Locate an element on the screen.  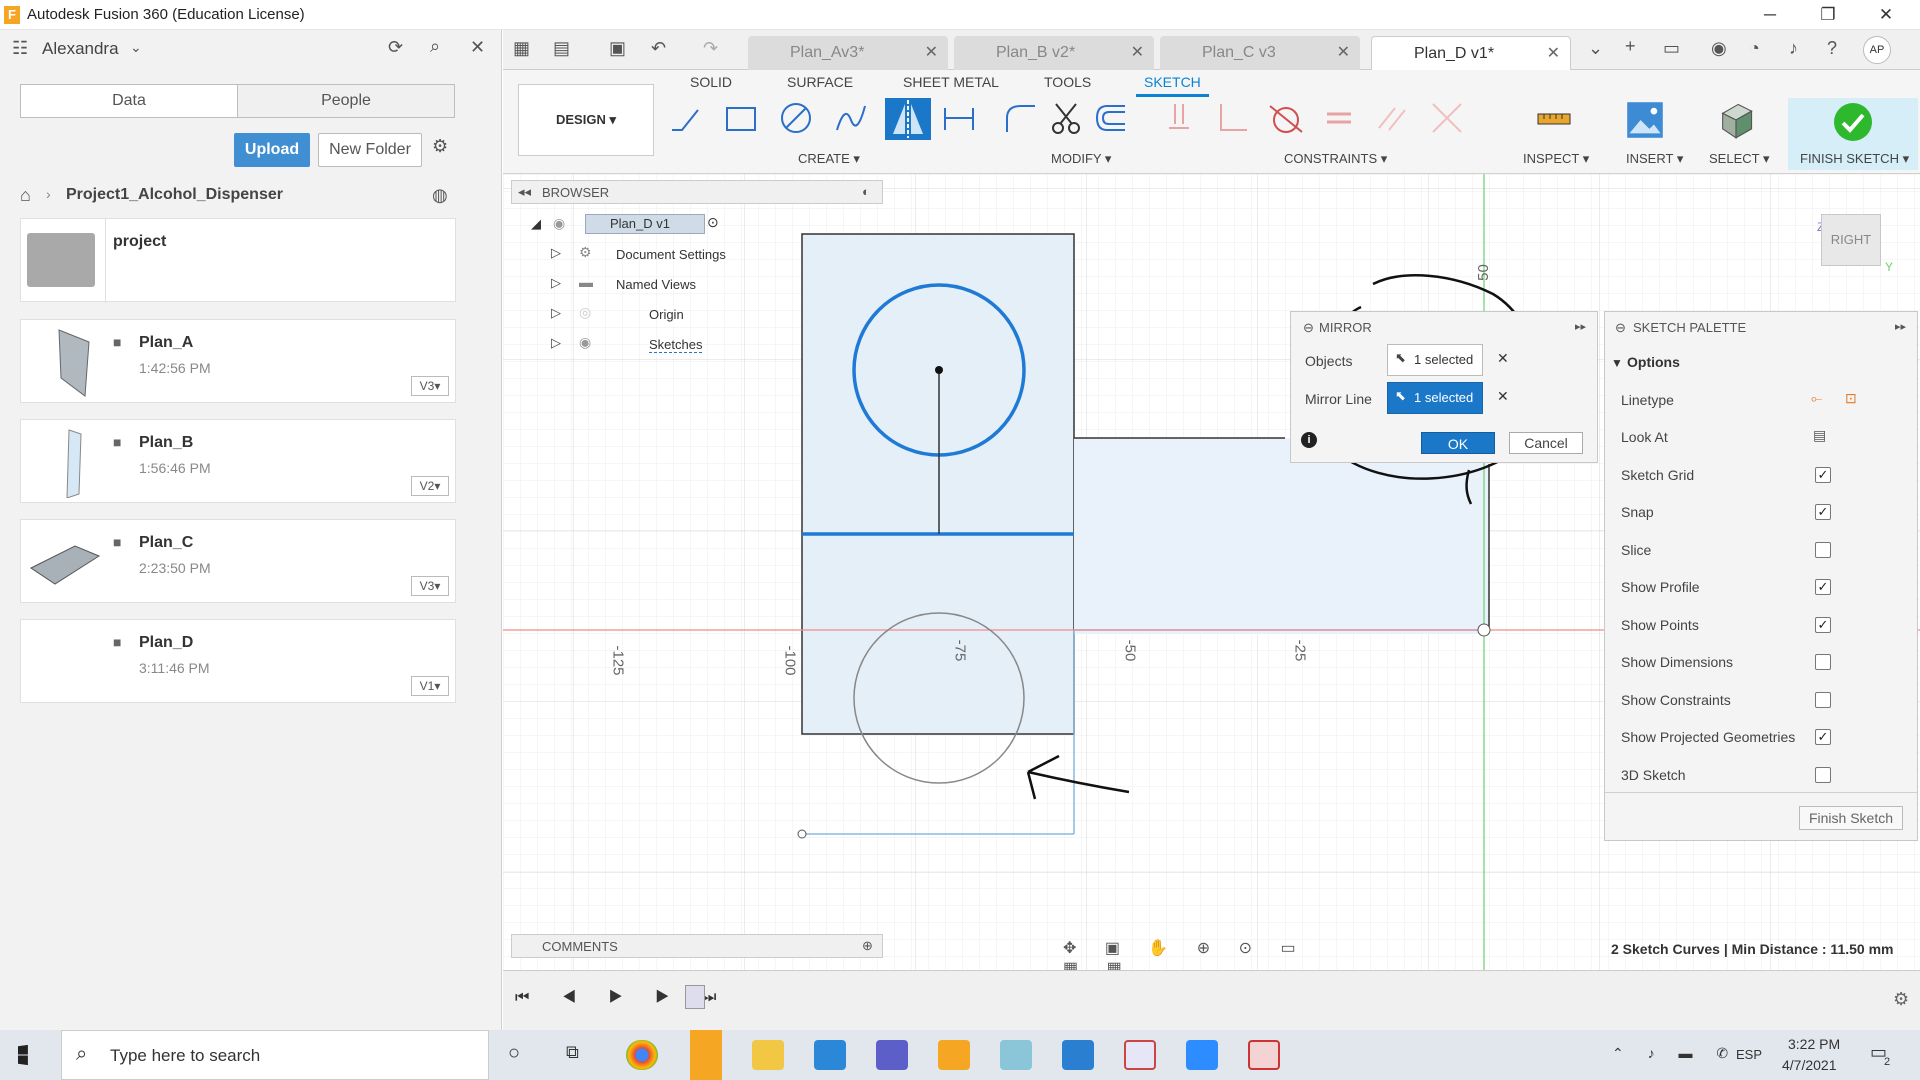
collapse-arrow-icon: ◂◂ is located at coordinates (524, 192).